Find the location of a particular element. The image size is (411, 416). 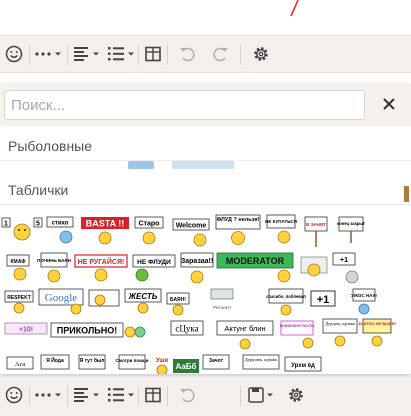

category-label-signs: Таблички is located at coordinates (38, 190).